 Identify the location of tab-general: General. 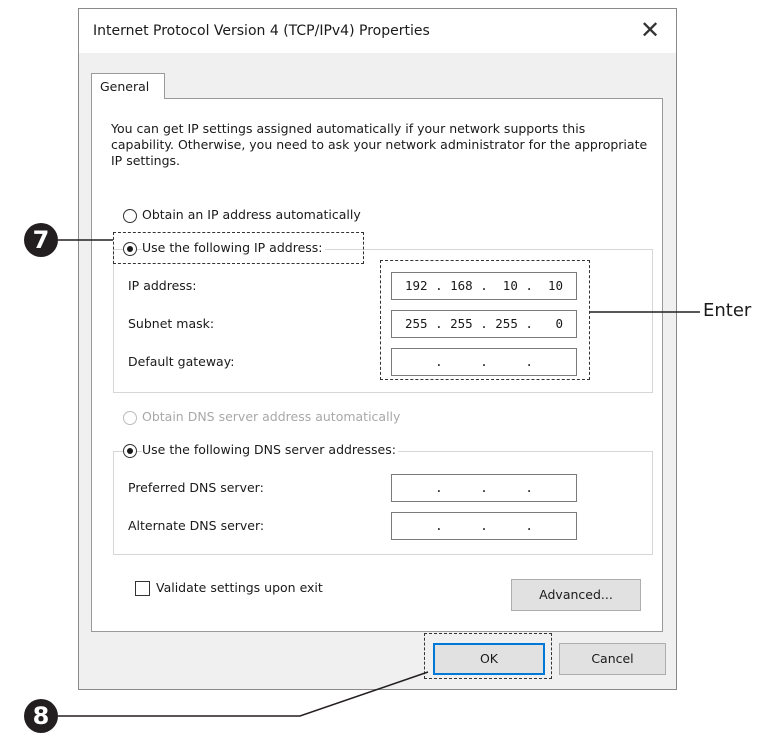
(128, 86).